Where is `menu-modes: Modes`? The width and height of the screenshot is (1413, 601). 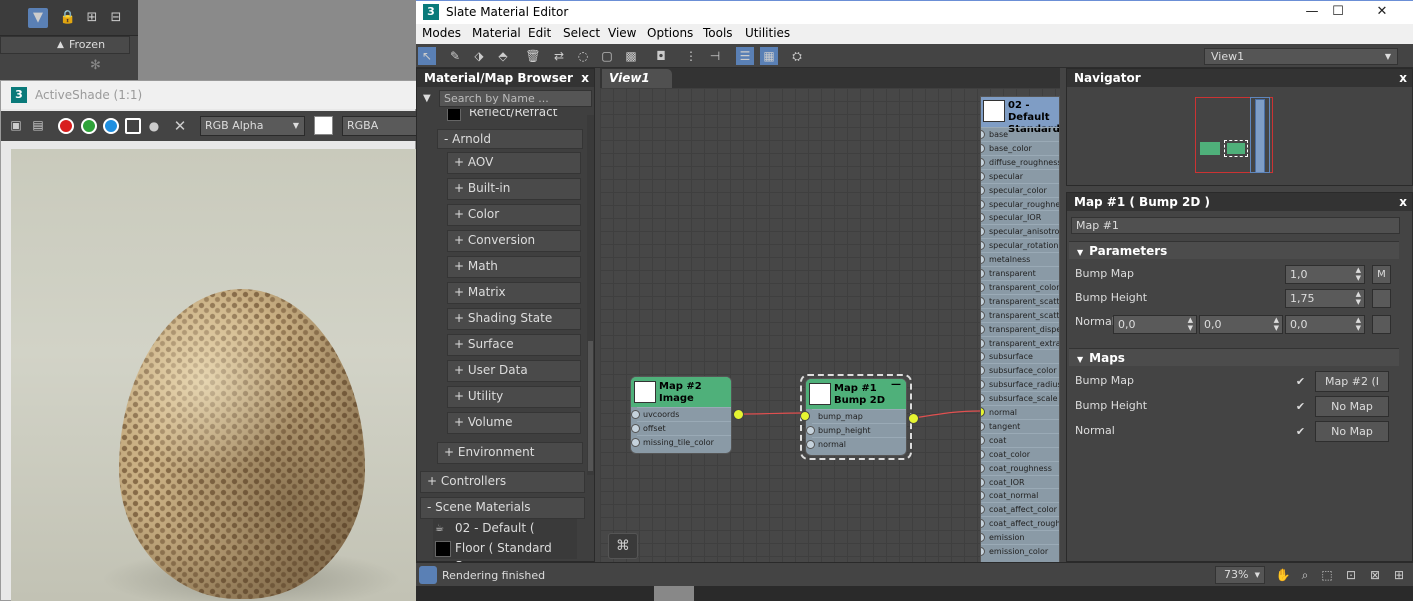 menu-modes: Modes is located at coordinates (441, 33).